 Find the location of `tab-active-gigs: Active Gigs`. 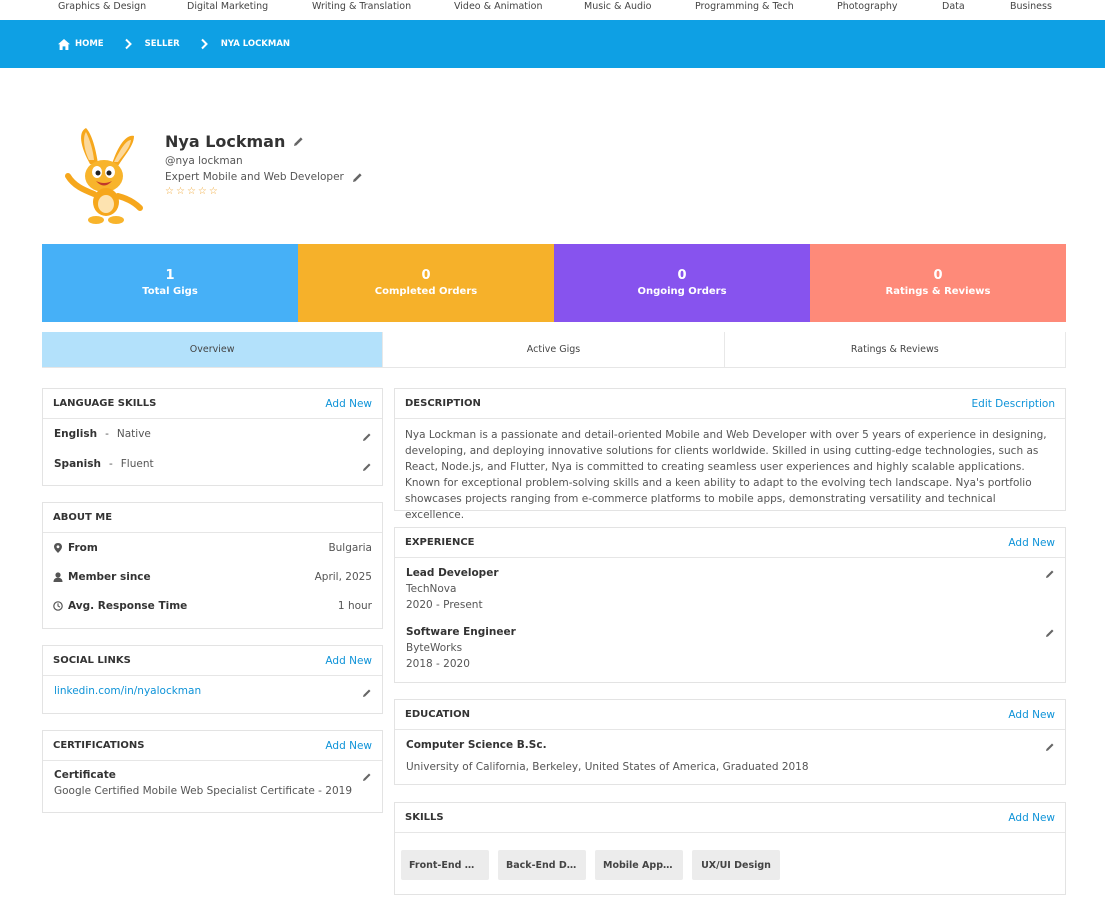

tab-active-gigs: Active Gigs is located at coordinates (554, 349).